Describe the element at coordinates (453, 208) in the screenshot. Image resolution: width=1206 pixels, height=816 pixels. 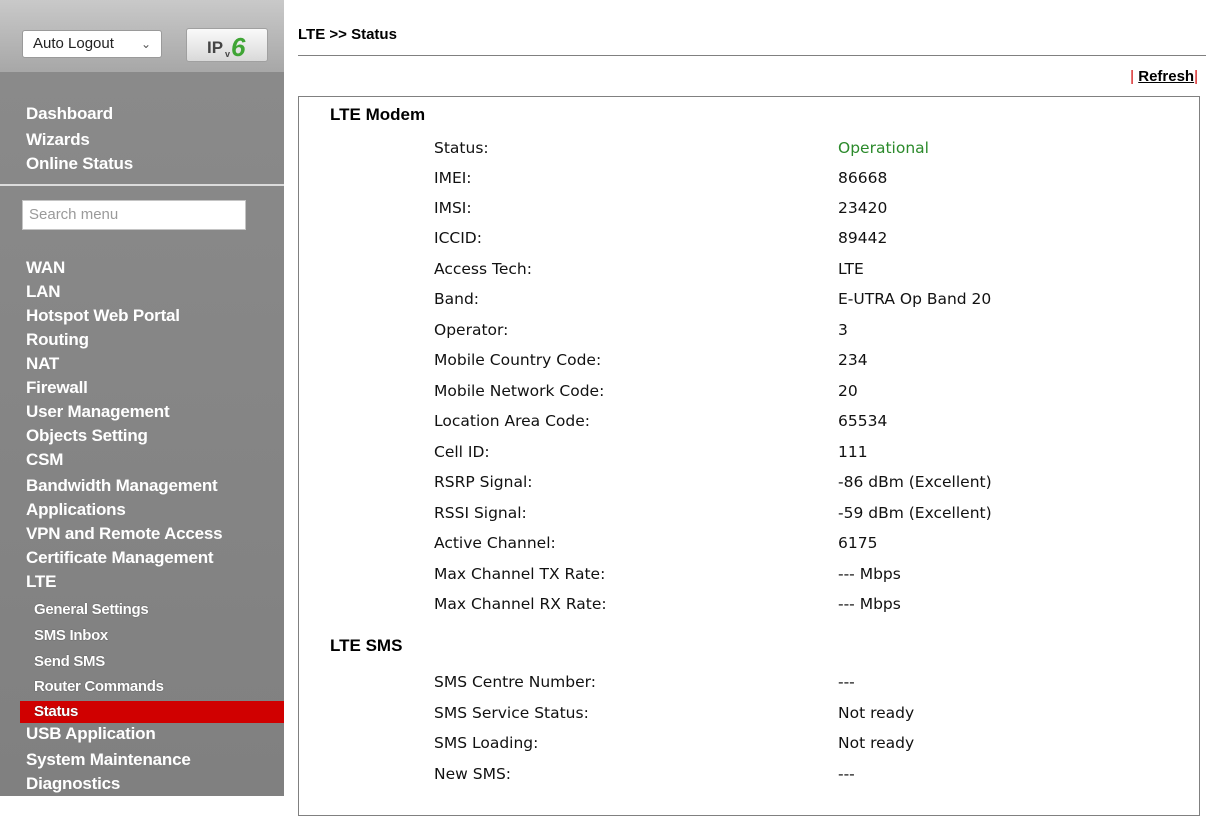
I see `label-imsi: IMSI:` at that location.